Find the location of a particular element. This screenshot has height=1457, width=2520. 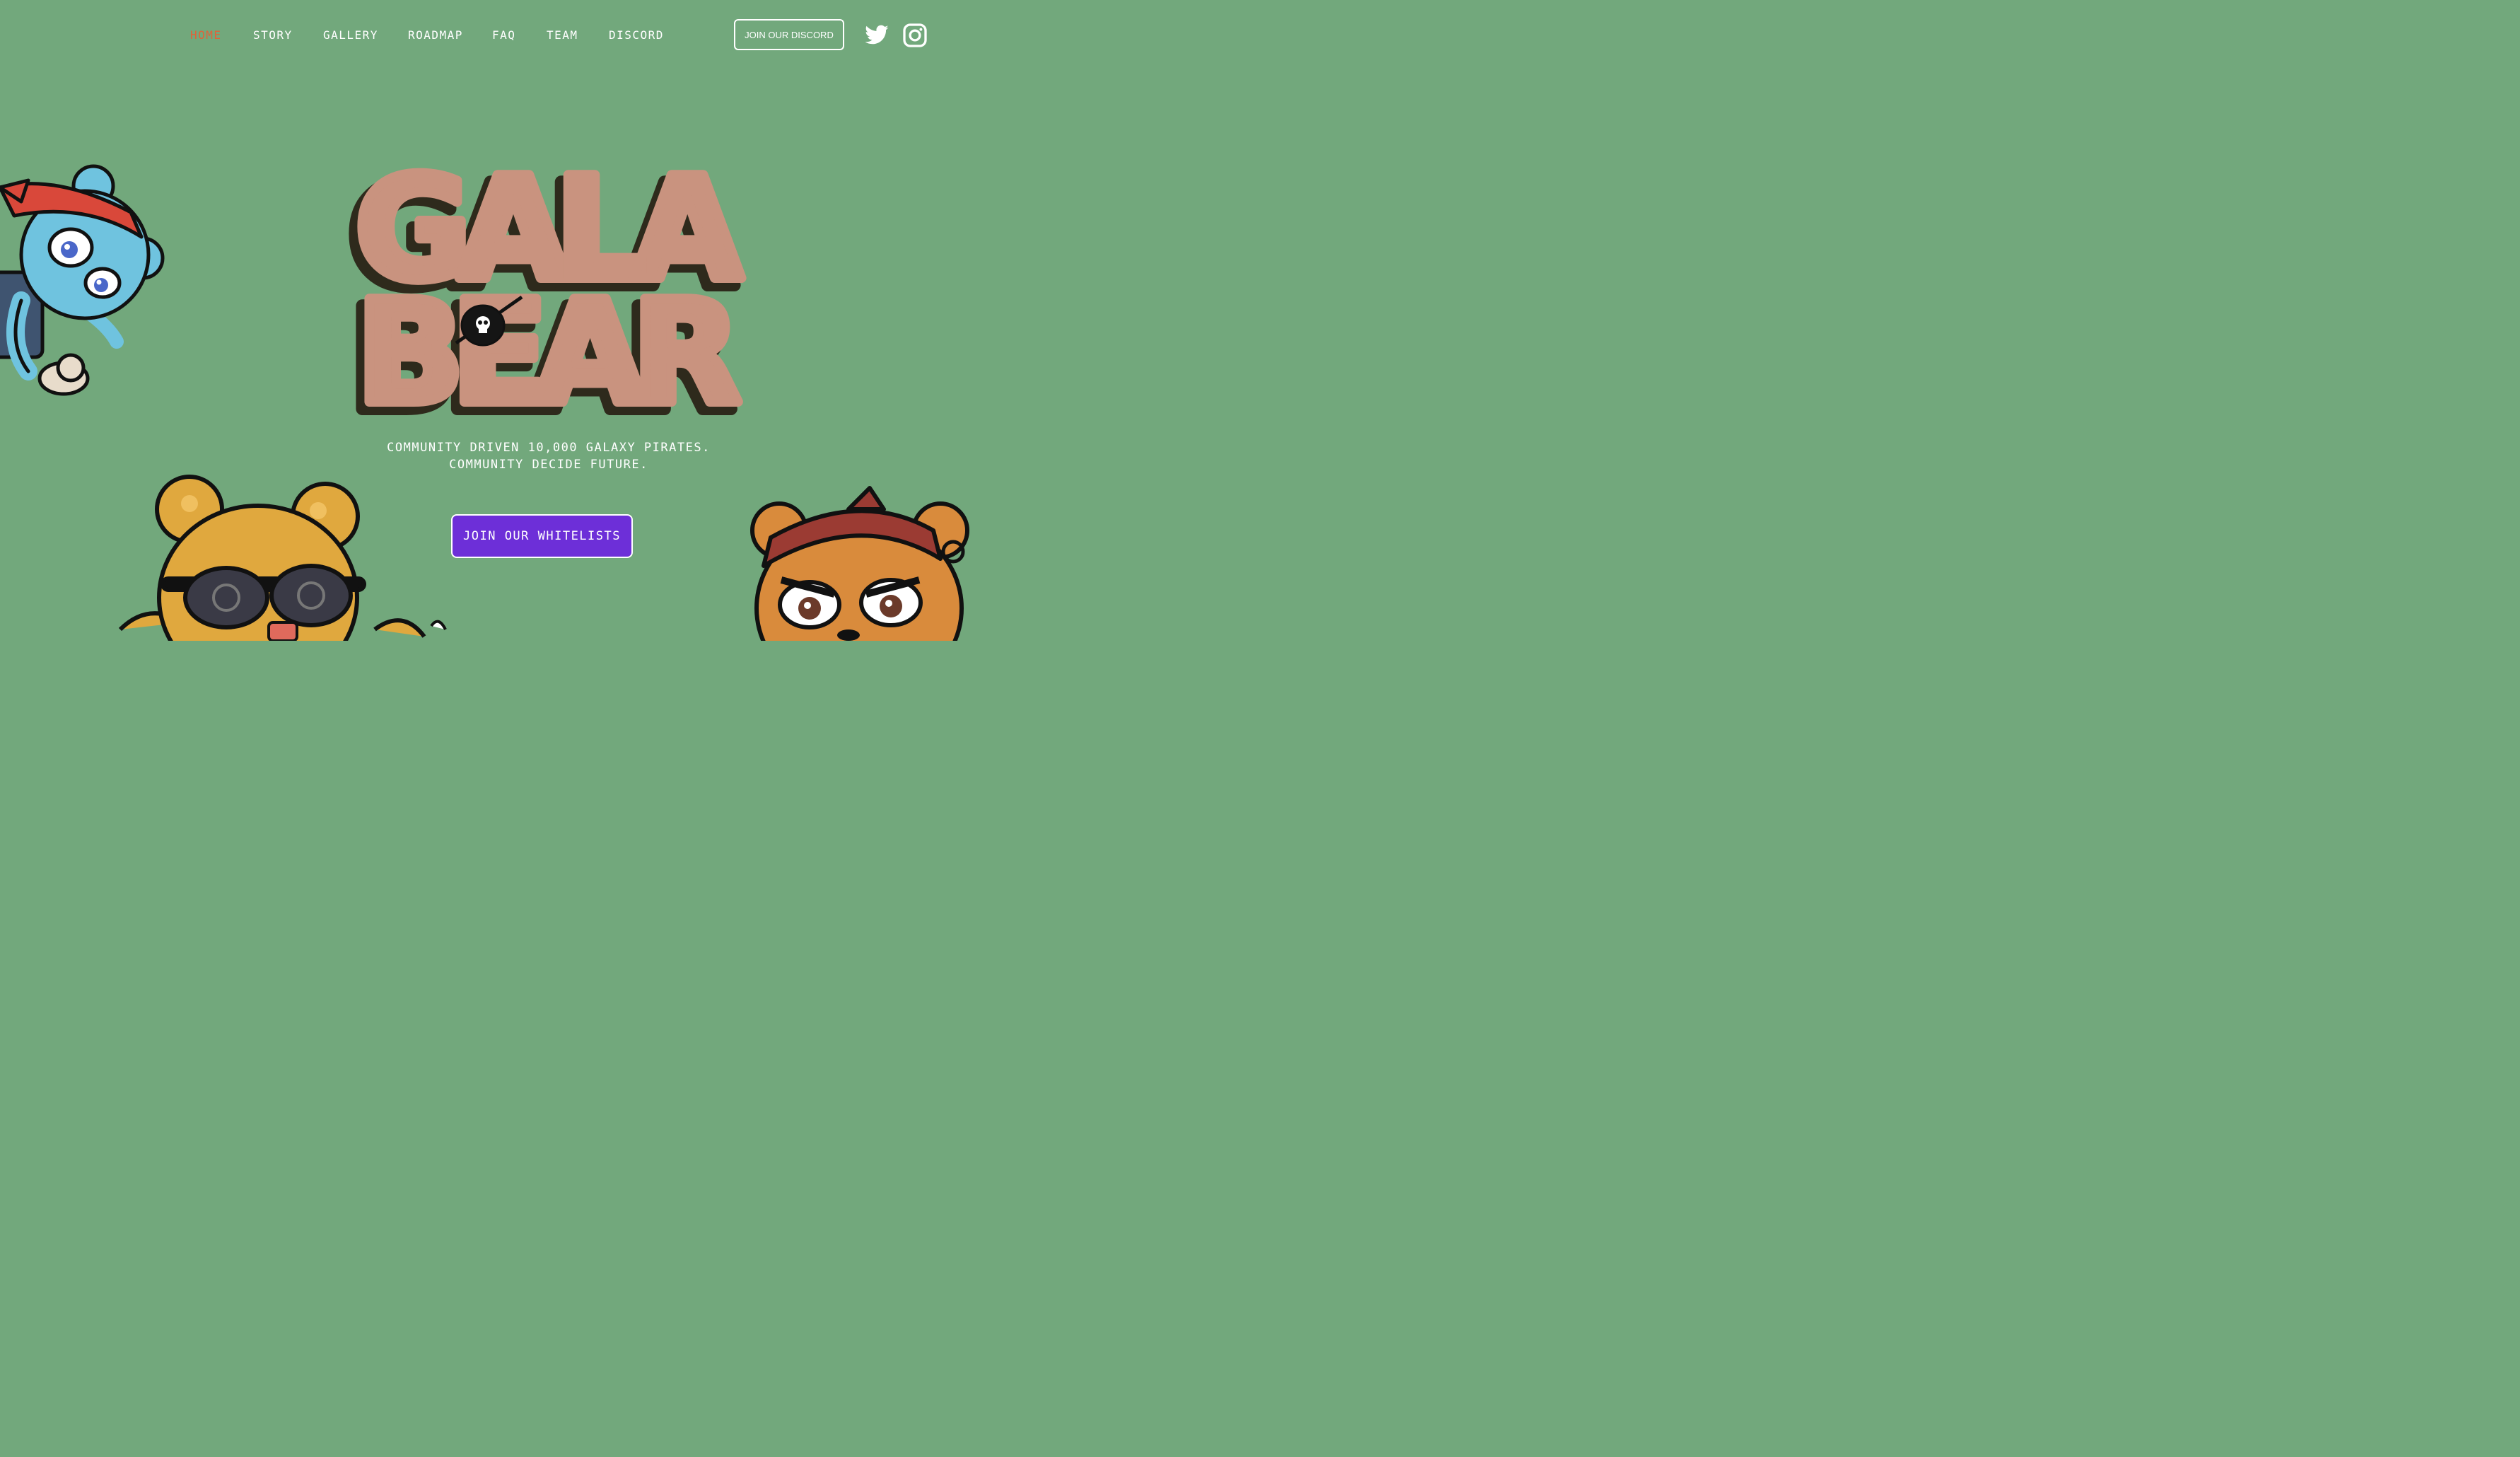

logo-line2: BEAR is located at coordinates (547, 349).